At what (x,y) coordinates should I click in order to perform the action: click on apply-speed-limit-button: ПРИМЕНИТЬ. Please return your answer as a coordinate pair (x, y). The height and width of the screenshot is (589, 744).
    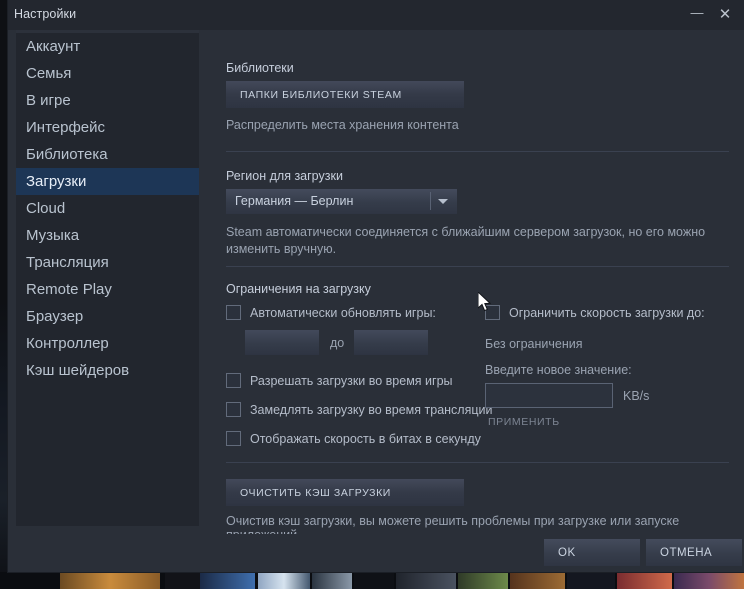
    Looking at the image, I should click on (524, 422).